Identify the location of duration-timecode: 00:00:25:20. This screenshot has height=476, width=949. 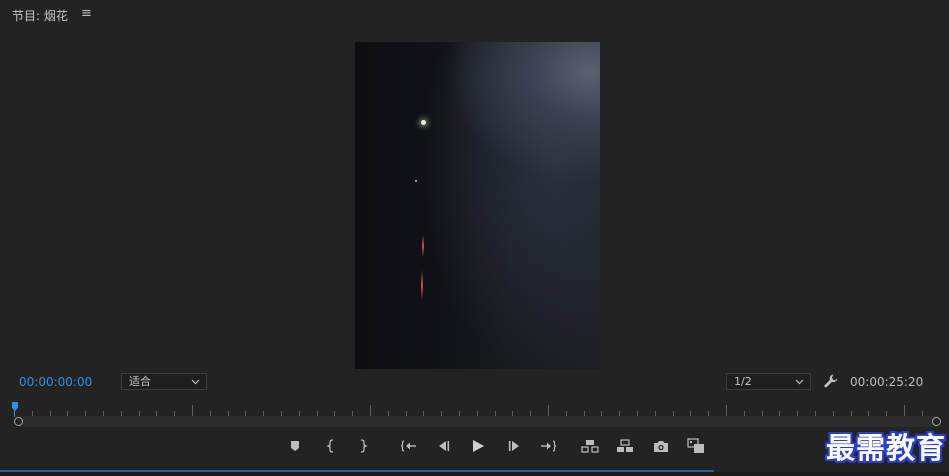
(887, 382).